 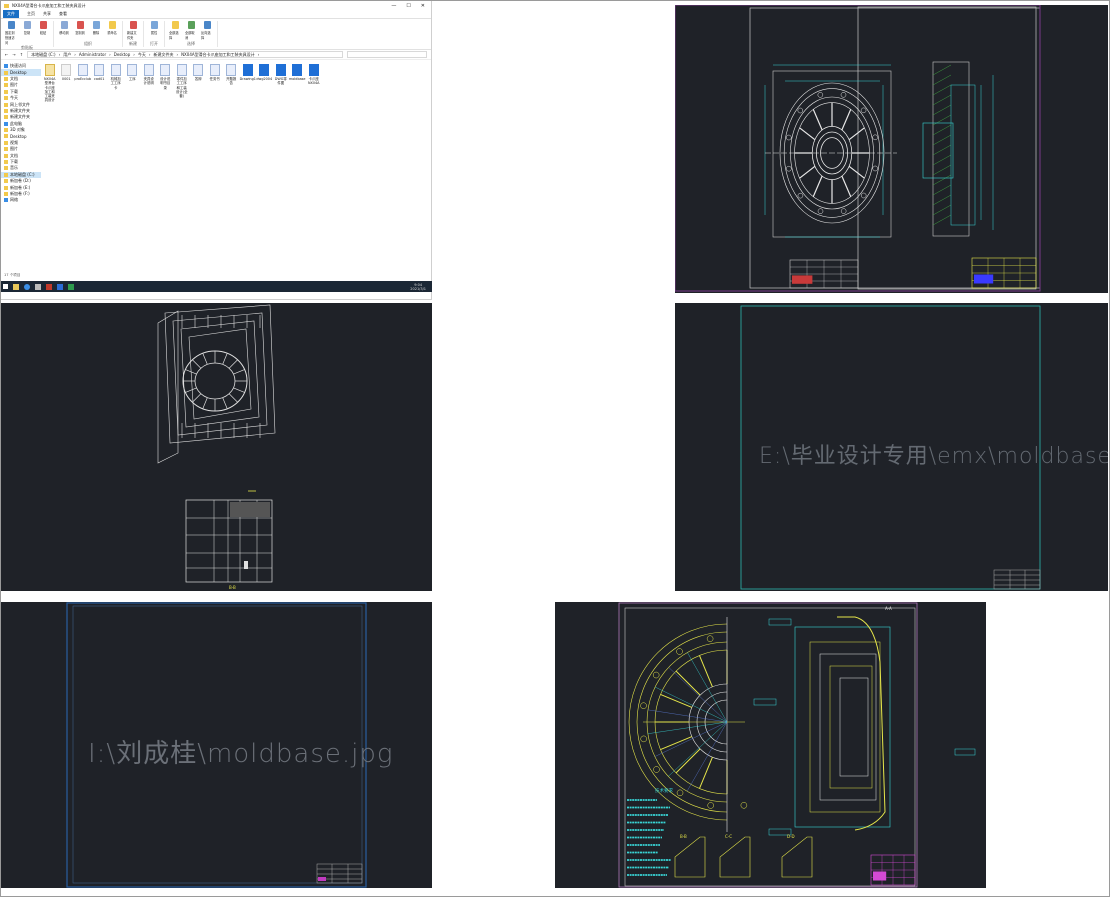 What do you see at coordinates (122, 54) in the screenshot?
I see `breadcrumb-item: Desktop` at bounding box center [122, 54].